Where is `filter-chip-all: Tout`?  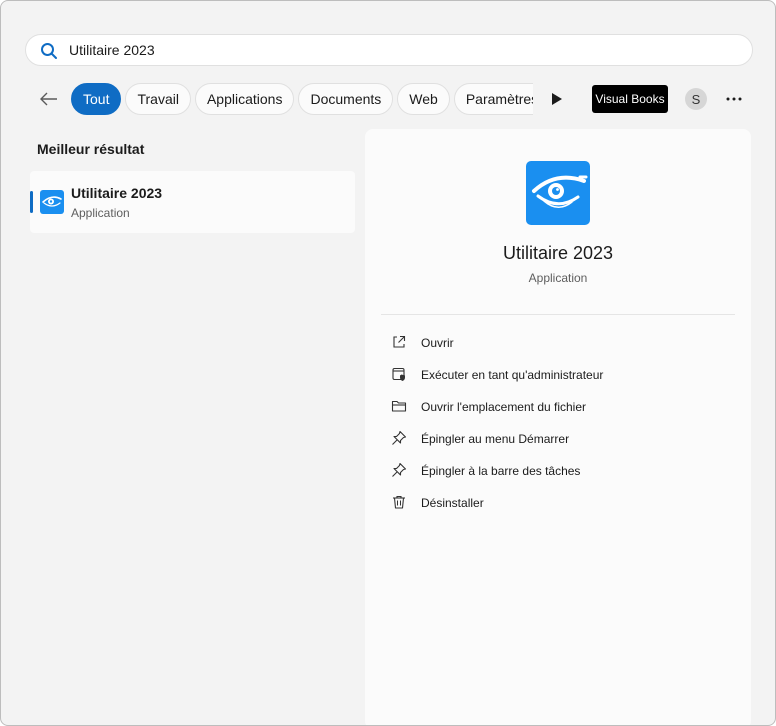 filter-chip-all: Tout is located at coordinates (96, 99).